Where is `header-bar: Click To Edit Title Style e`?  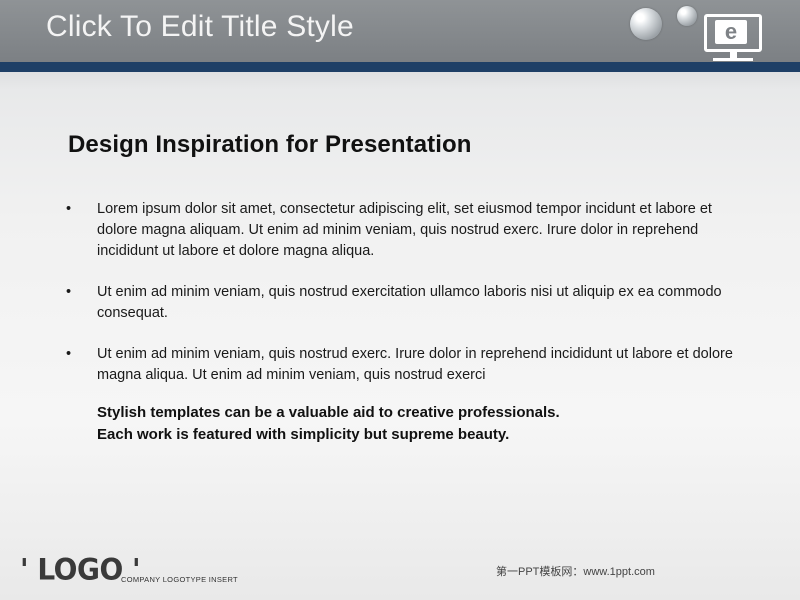
header-bar: Click To Edit Title Style e is located at coordinates (400, 31).